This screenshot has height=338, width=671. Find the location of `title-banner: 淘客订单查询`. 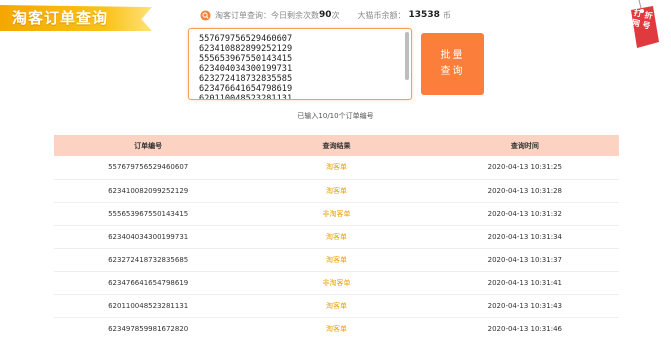

title-banner: 淘客订单查询 is located at coordinates (76, 18).